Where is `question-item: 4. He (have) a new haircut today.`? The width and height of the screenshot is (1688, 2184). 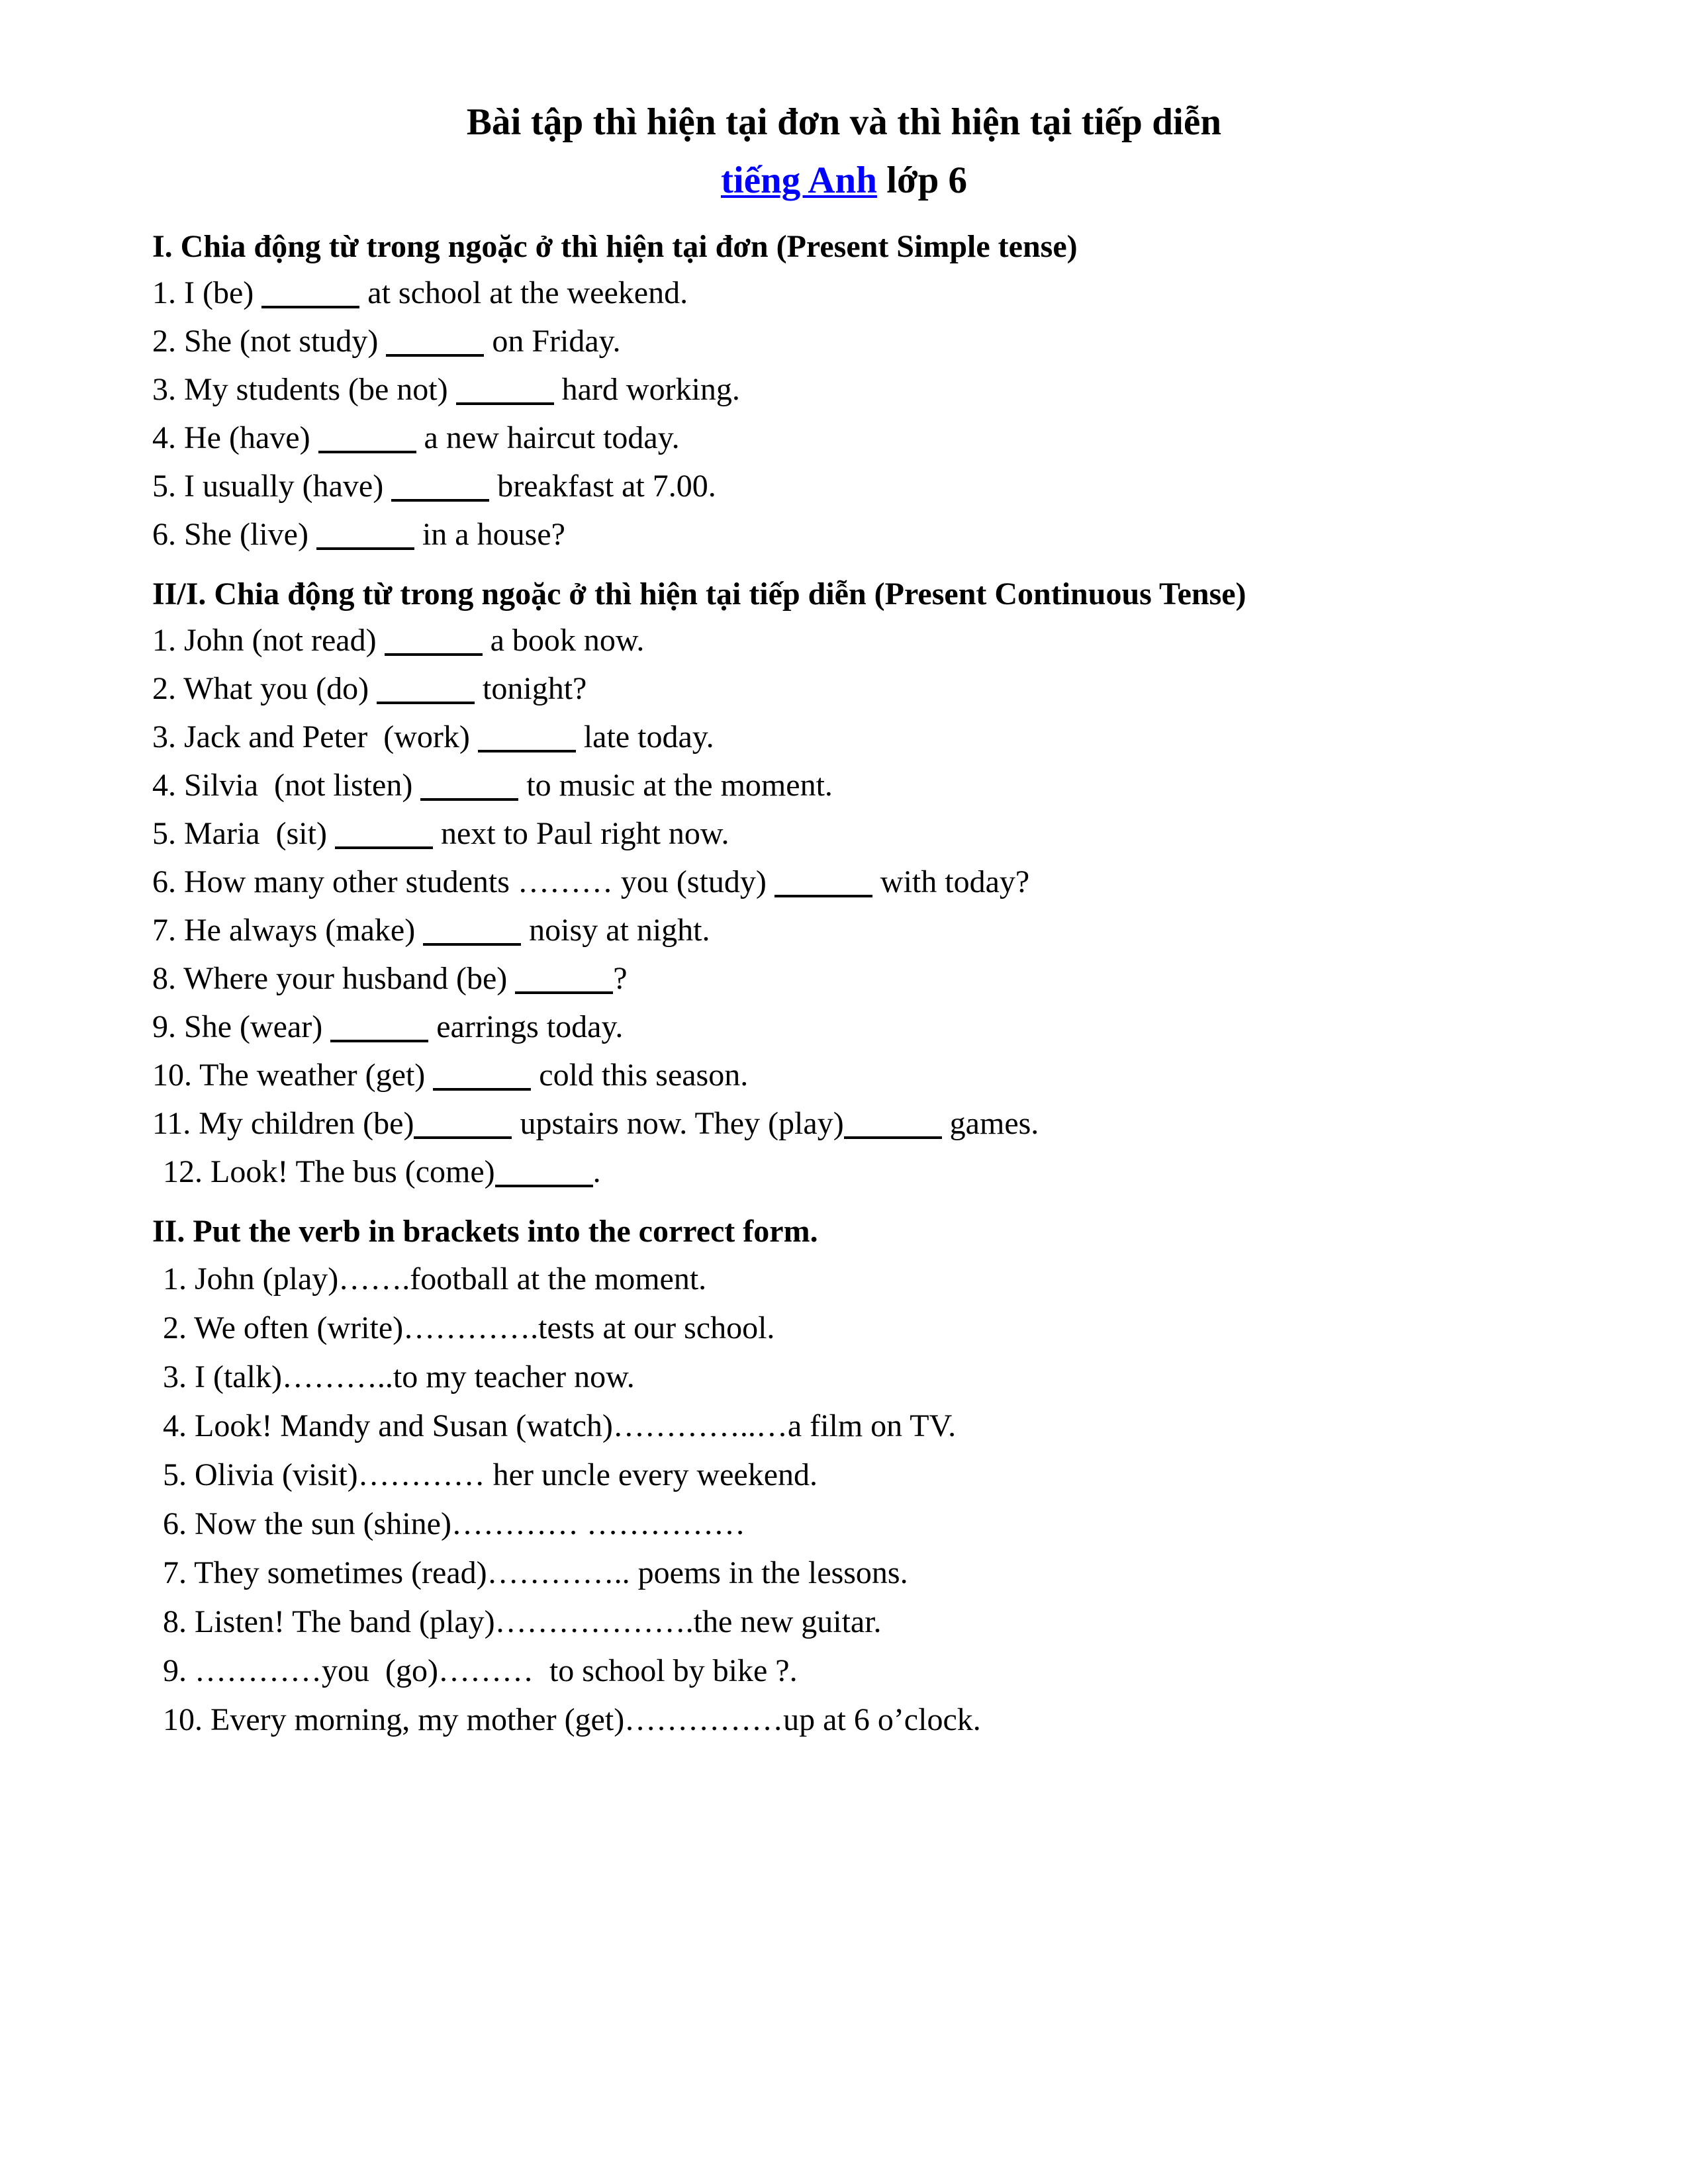
question-item: 4. He (have) a new haircut today. is located at coordinates (844, 438).